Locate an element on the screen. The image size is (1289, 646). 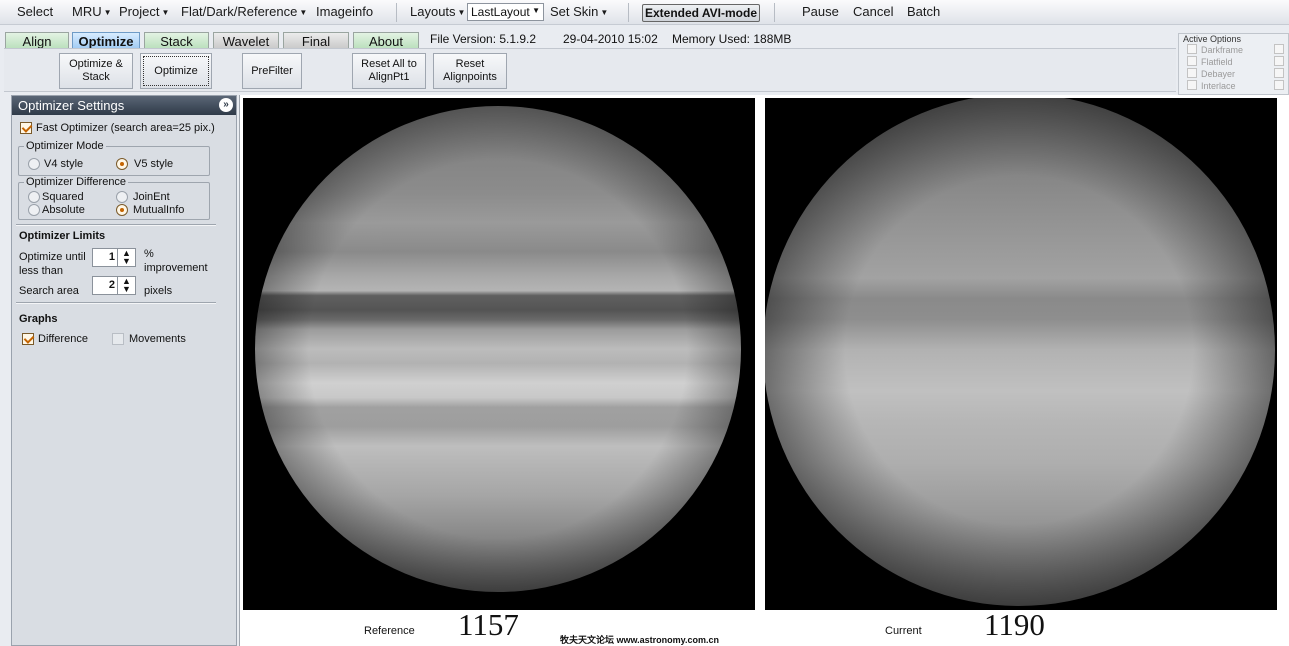
menu-set-skin-label: Set Skin is located at coordinates (574, 11).